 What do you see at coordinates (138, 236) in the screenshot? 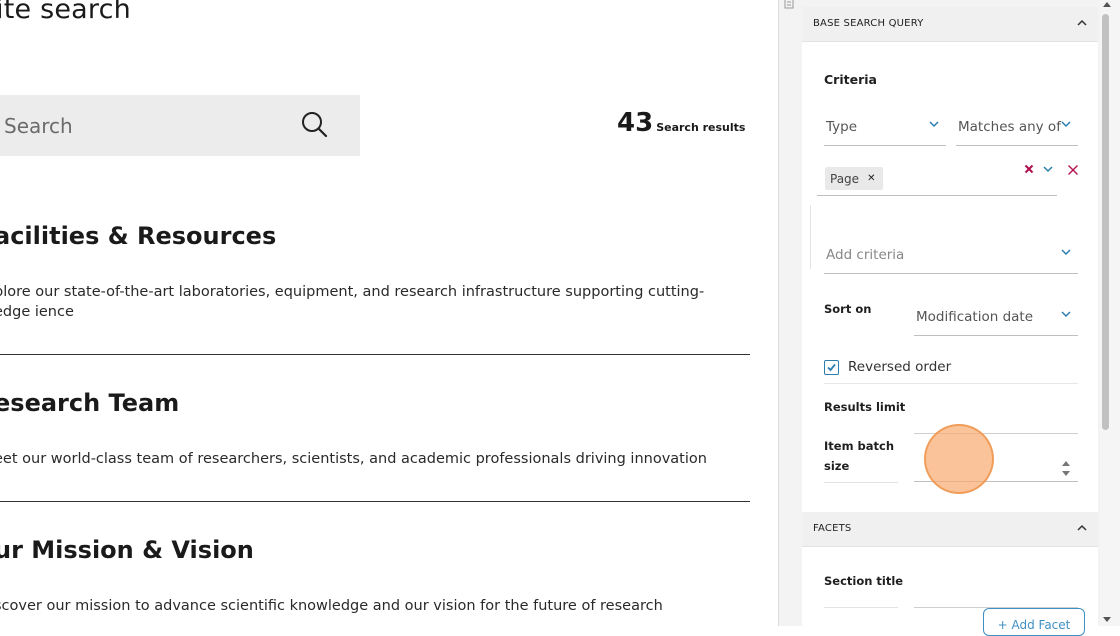
I see `result-title: acilities & Resources` at bounding box center [138, 236].